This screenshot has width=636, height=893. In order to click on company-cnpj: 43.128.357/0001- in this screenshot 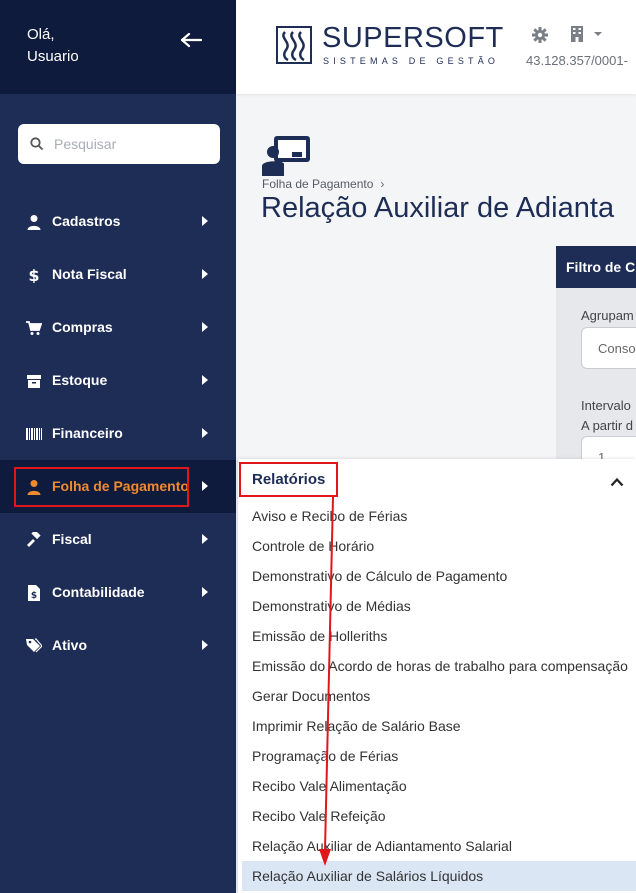, I will do `click(577, 60)`.